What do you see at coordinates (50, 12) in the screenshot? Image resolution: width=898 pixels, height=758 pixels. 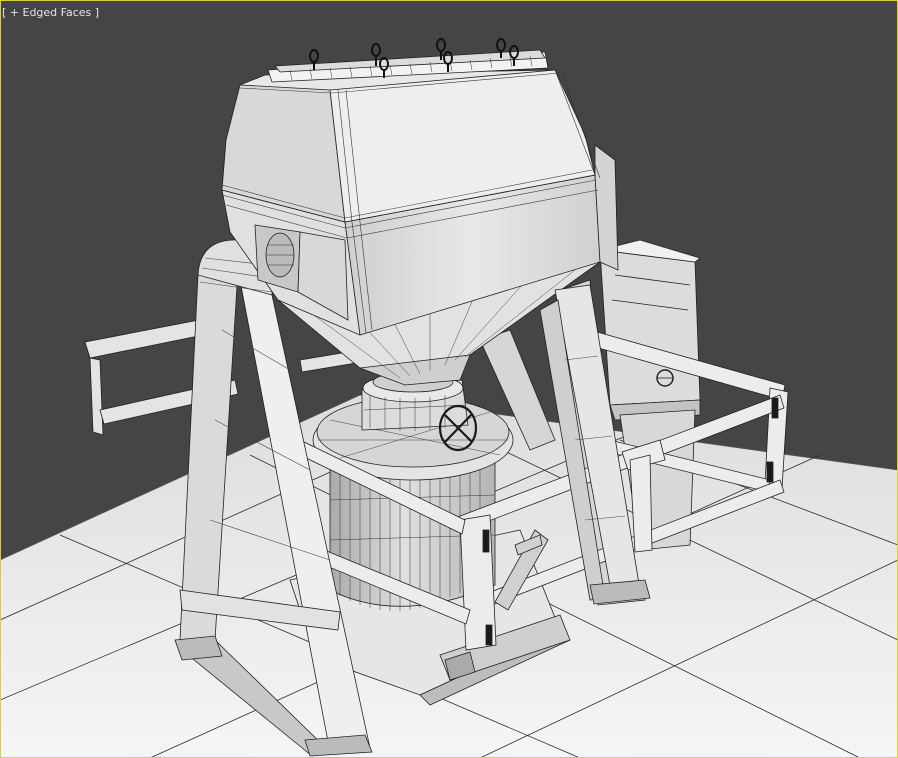 I see `viewport-shading-label: [ + Edged Faces ]` at bounding box center [50, 12].